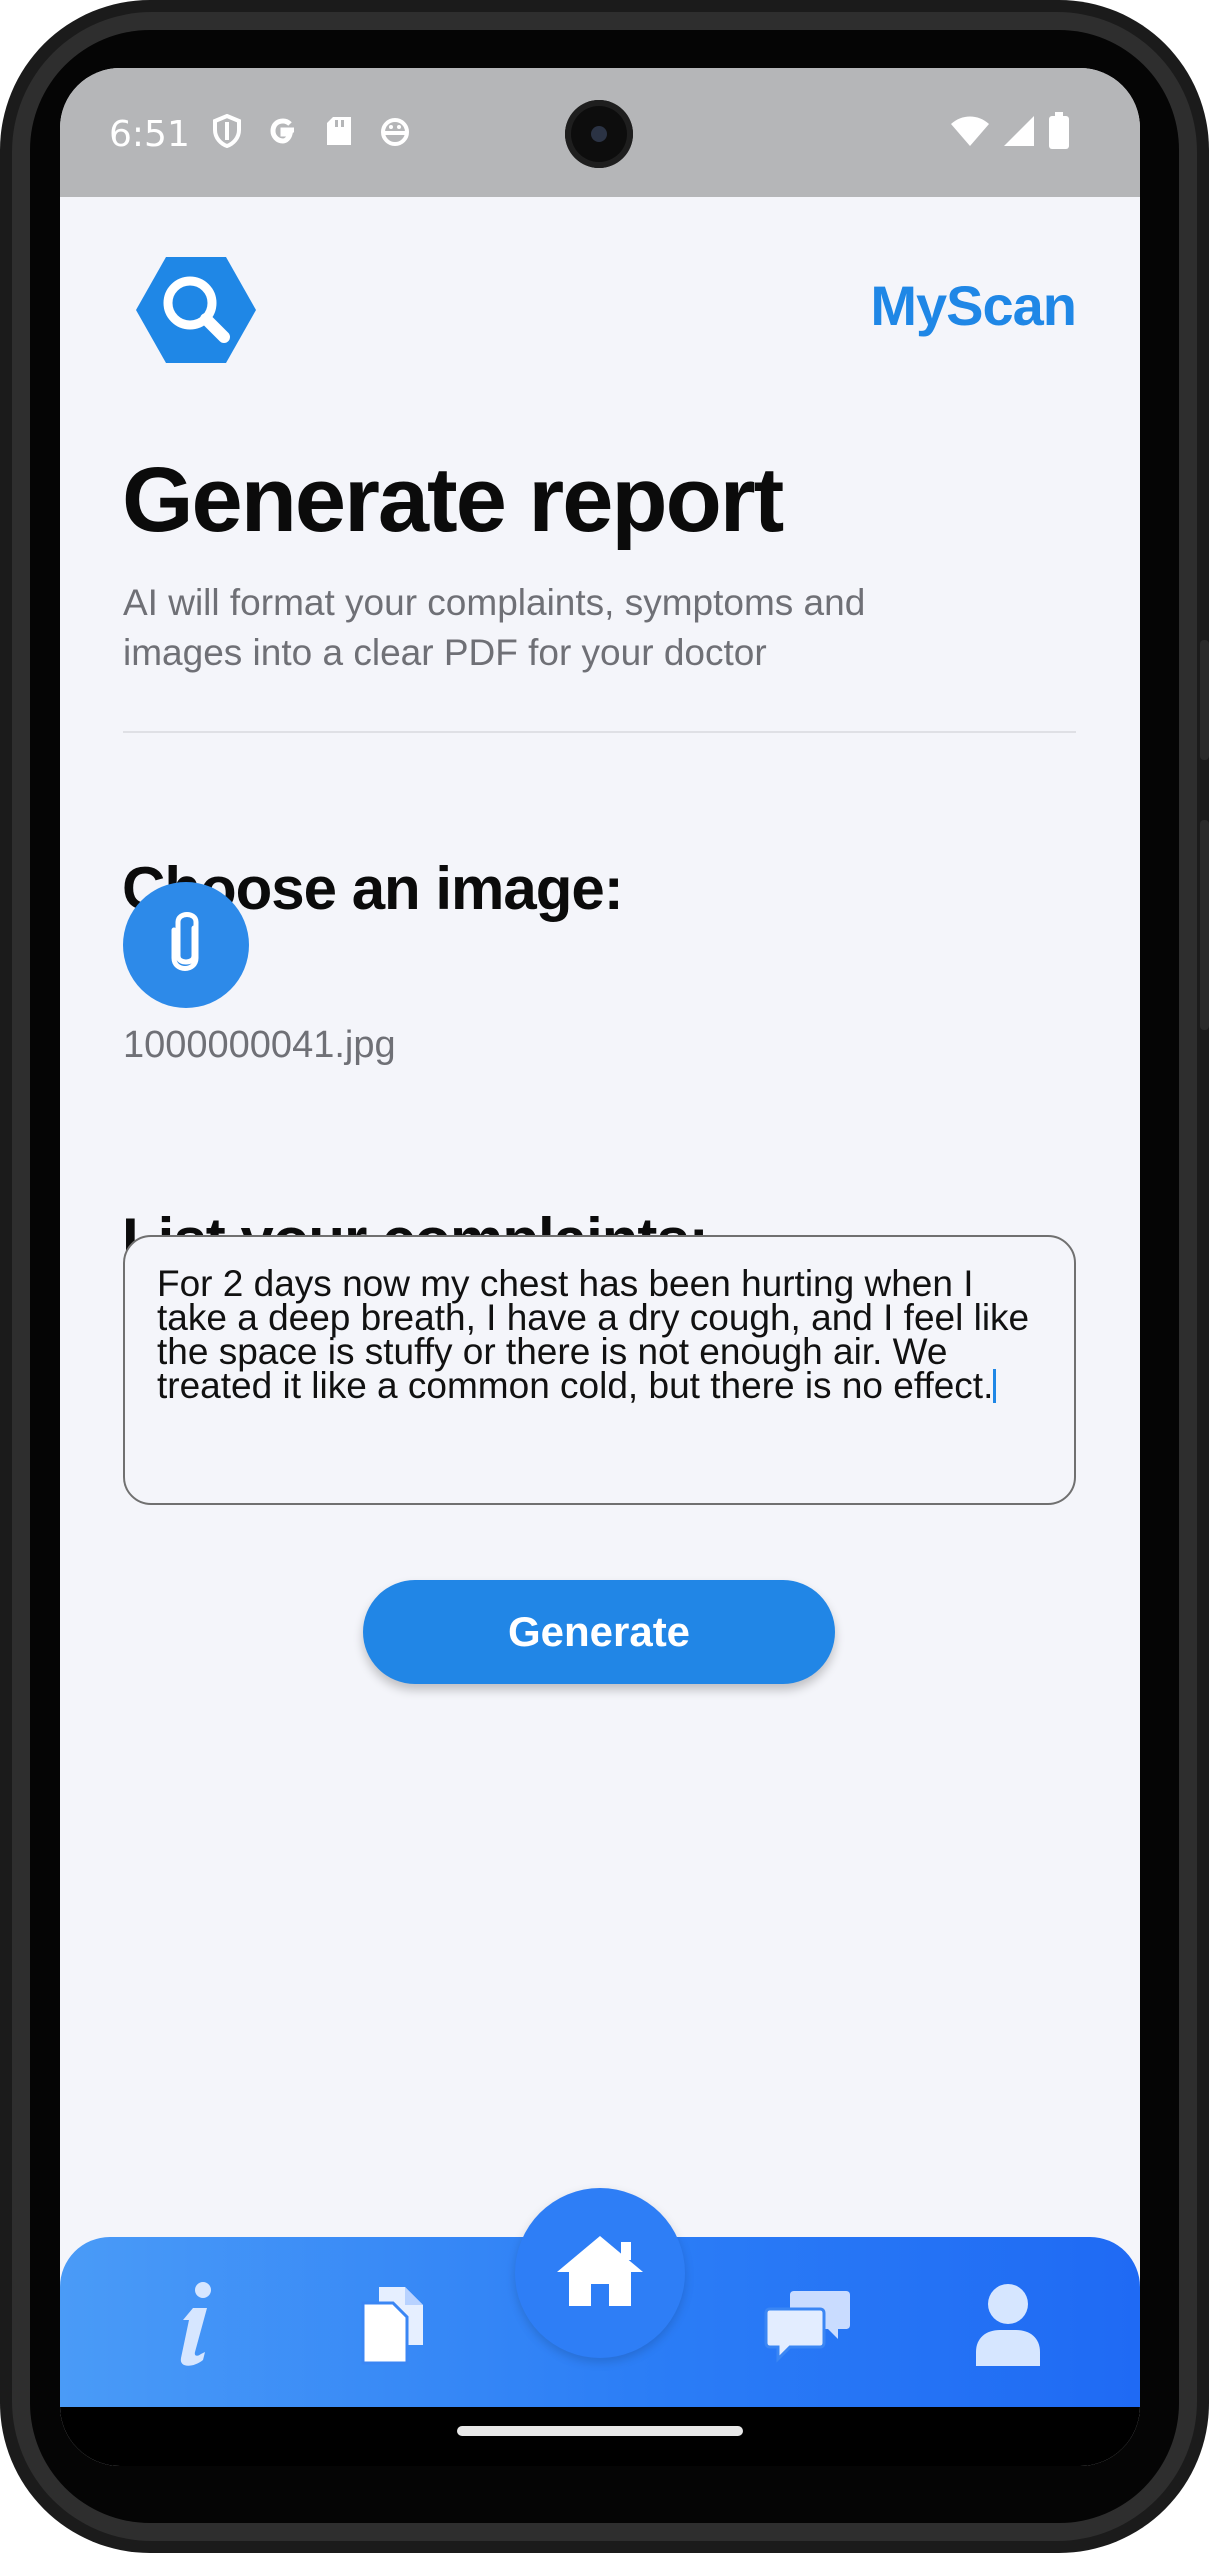  I want to click on nav-item-chat, so click(808, 2327).